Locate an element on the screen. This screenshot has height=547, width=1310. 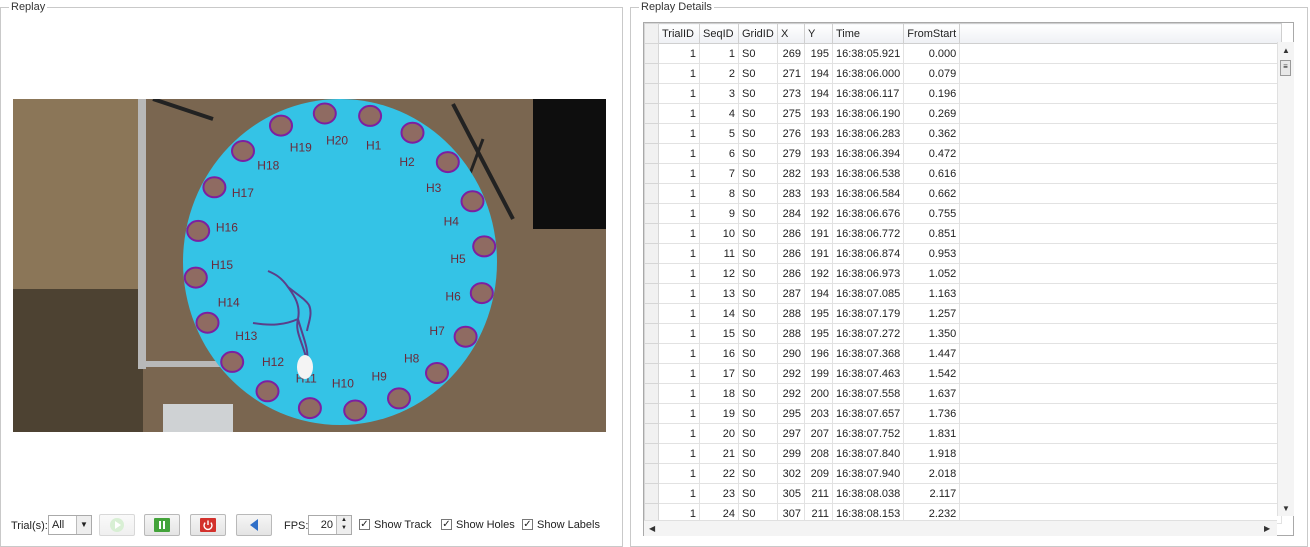
table-cell-seqid: 16 is located at coordinates (719, 353).